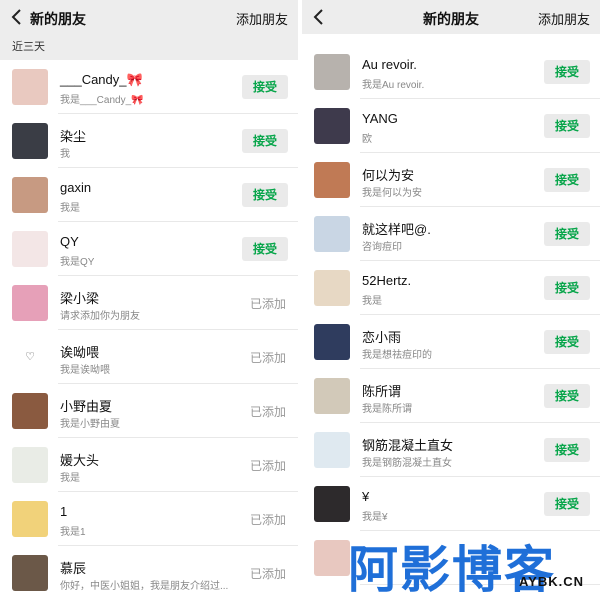 This screenshot has width=600, height=599. What do you see at coordinates (100, 316) in the screenshot?
I see `request-message: 请求添加你为朋友` at bounding box center [100, 316].